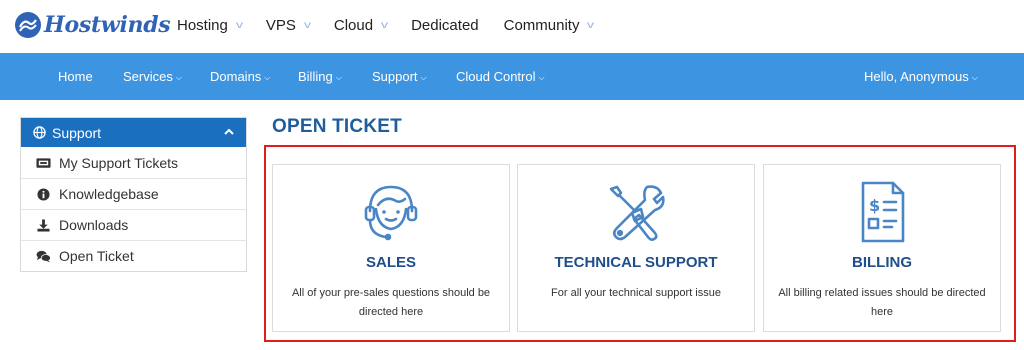 The image size is (1024, 350). What do you see at coordinates (94, 225) in the screenshot?
I see `sidebar-item-label: Downloads` at bounding box center [94, 225].